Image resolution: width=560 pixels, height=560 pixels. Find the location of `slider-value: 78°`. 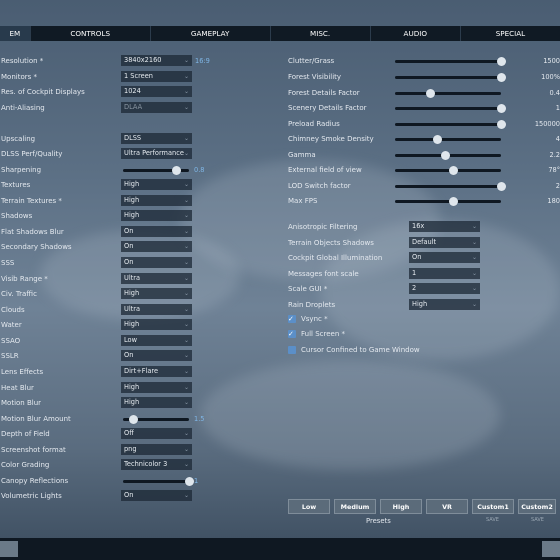

slider-value: 78° is located at coordinates (554, 170).